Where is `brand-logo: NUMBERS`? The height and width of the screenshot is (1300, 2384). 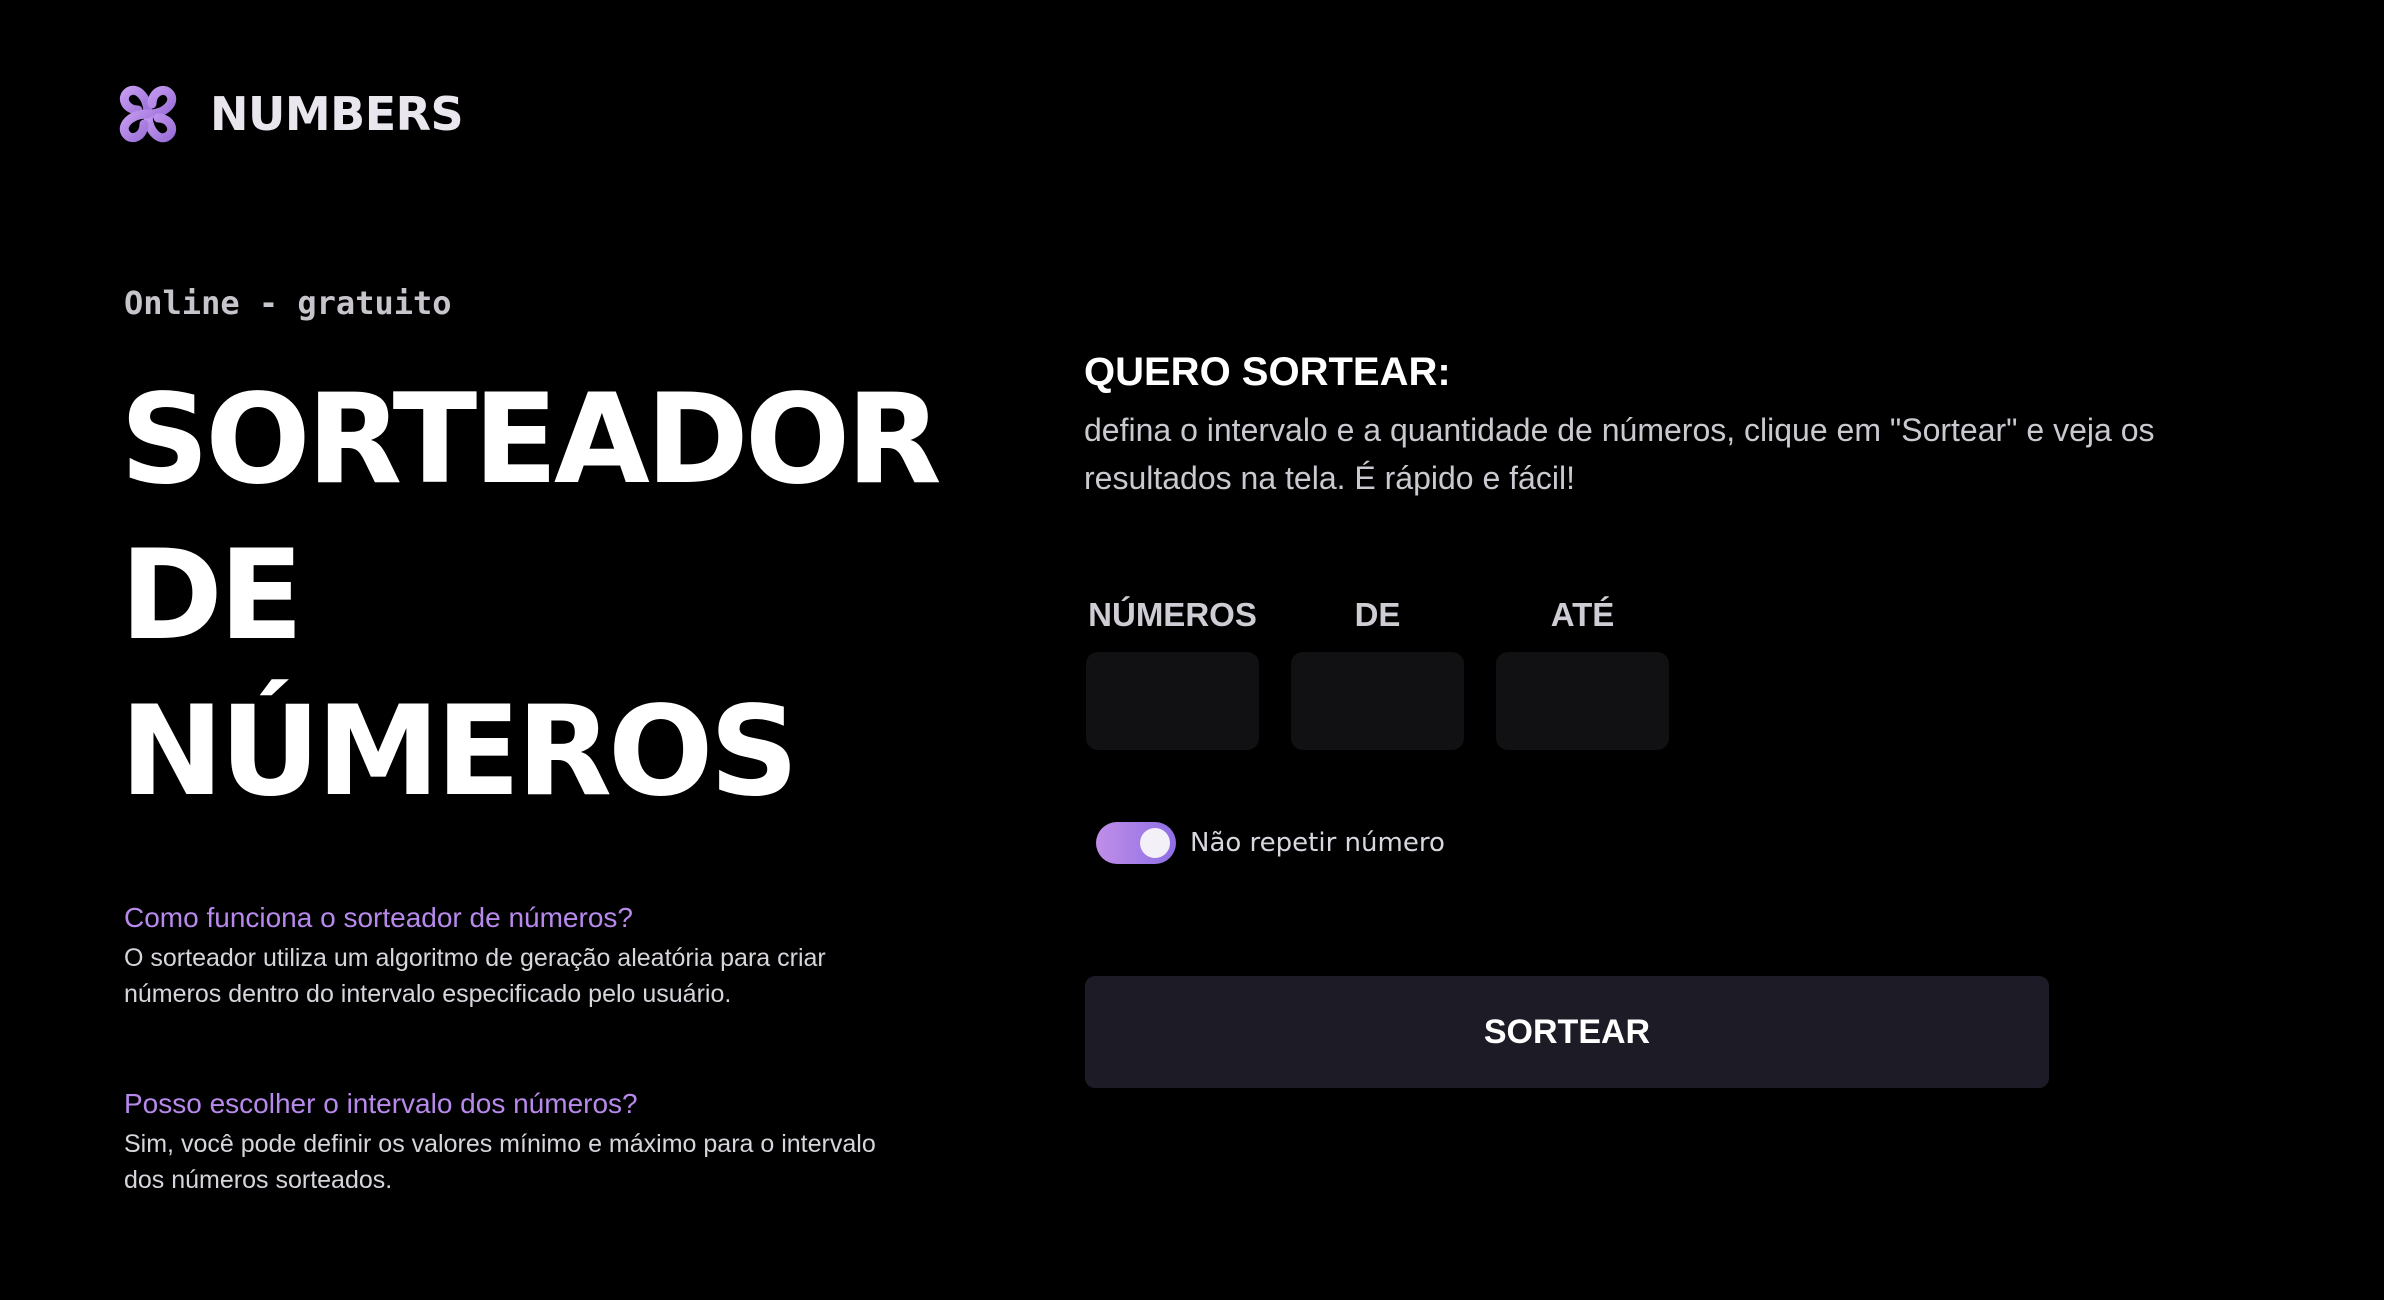
brand-logo: NUMBERS is located at coordinates (288, 114).